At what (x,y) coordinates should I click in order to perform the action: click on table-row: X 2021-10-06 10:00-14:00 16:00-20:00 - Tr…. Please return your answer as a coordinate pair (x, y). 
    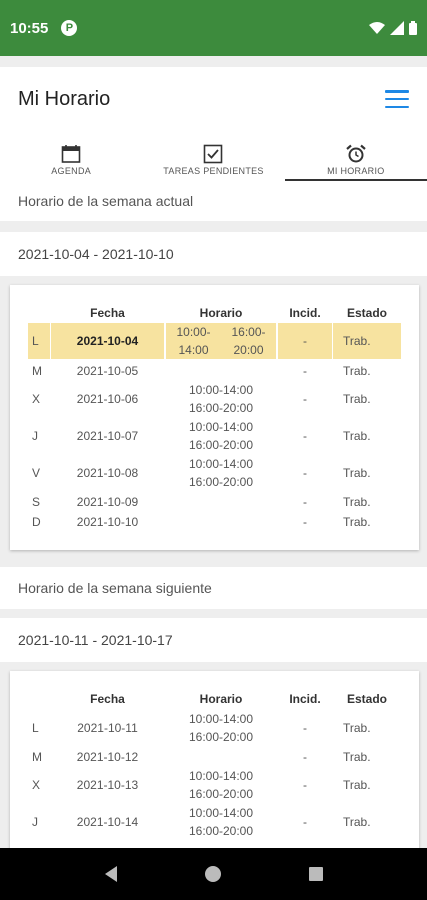
    Looking at the image, I should click on (214, 399).